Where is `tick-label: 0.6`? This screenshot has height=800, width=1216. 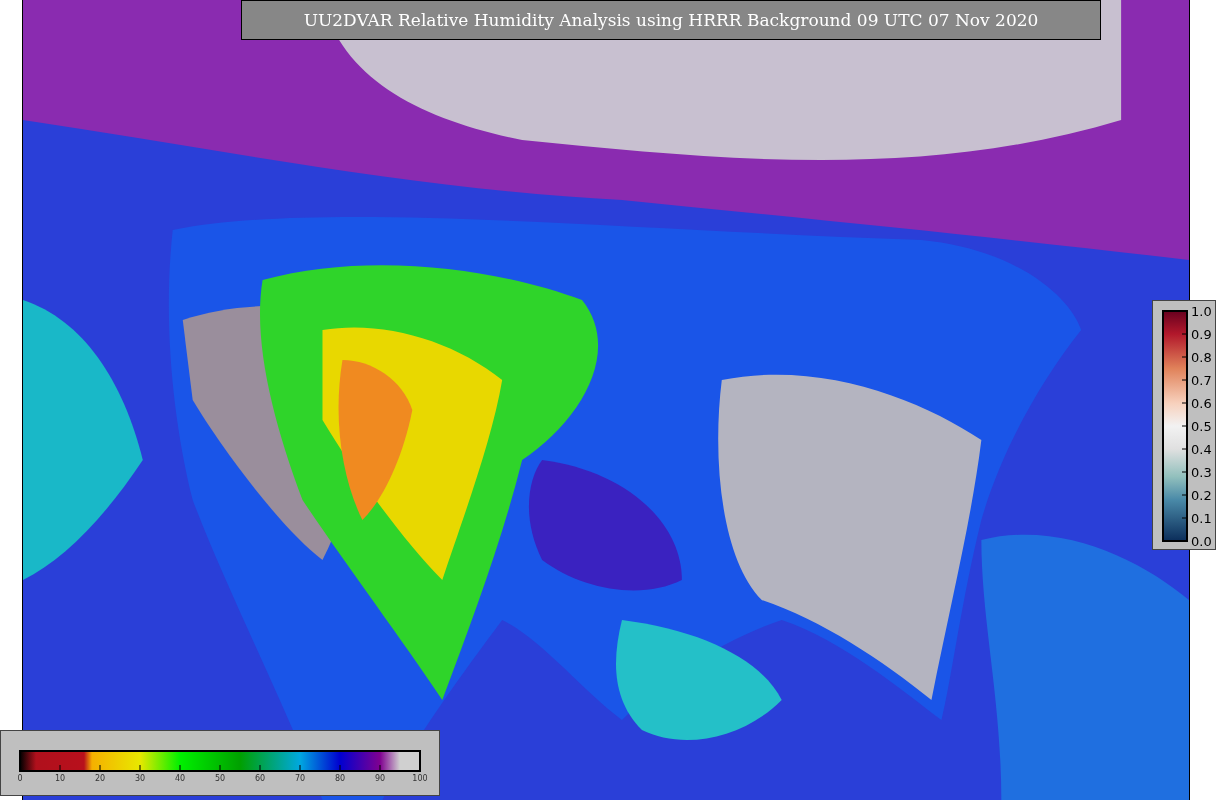 tick-label: 0.6 is located at coordinates (1201, 404).